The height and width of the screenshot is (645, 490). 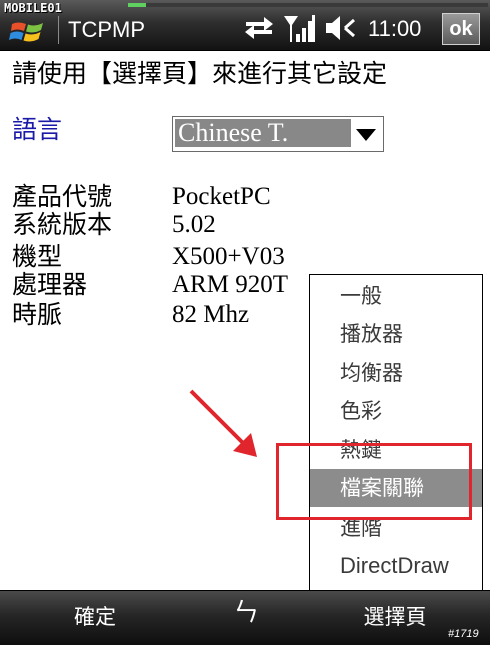 I want to click on softkey-confirm: 確定, so click(x=95, y=617).